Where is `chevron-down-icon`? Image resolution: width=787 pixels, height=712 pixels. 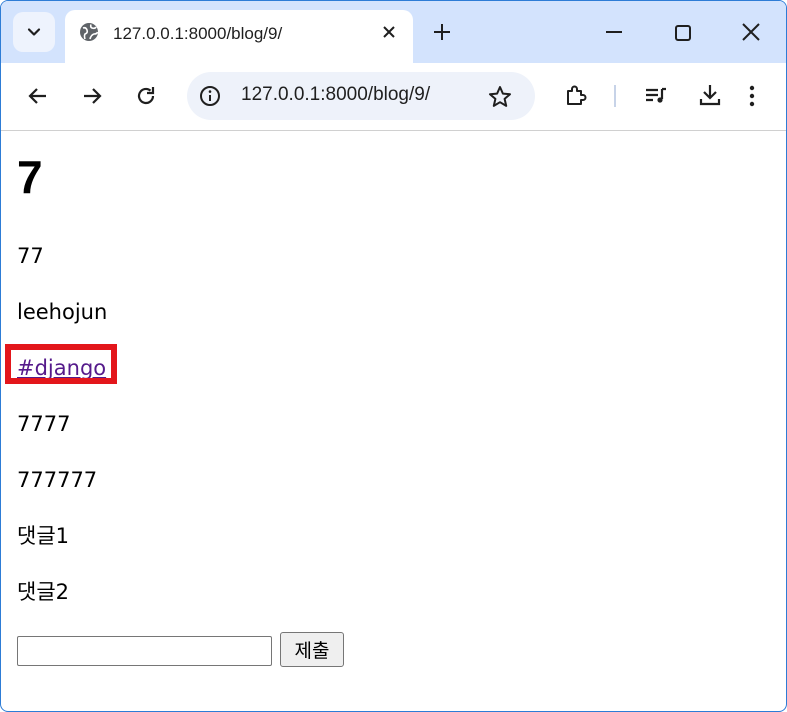 chevron-down-icon is located at coordinates (34, 32).